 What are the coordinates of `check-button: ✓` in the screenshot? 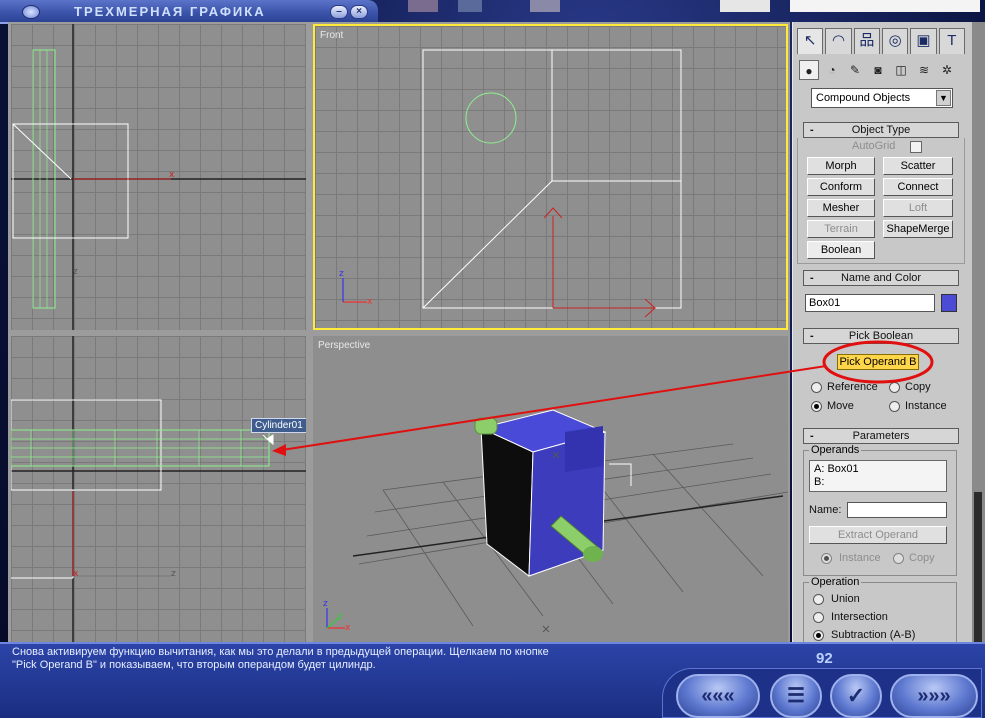 It's located at (856, 696).